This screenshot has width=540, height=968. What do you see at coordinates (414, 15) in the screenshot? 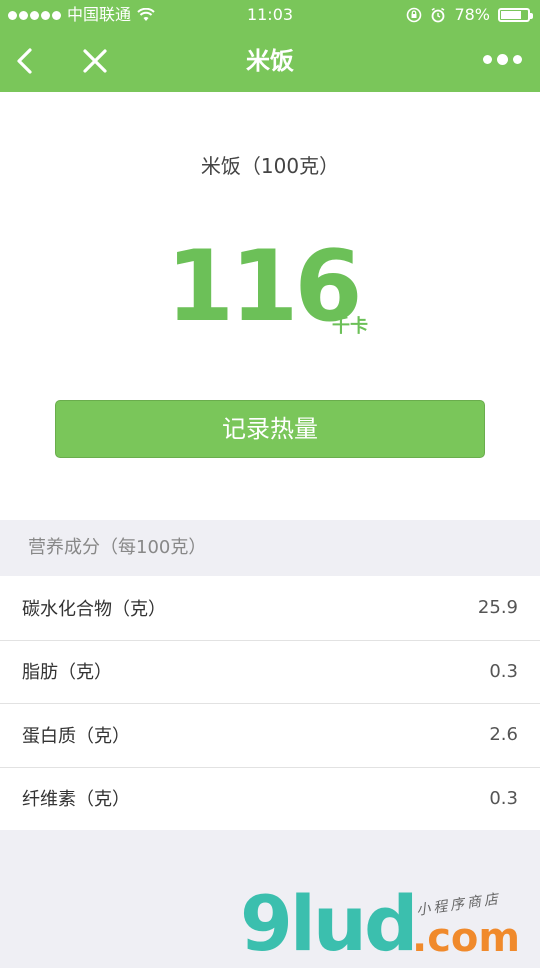
I see `rotation-lock-icon` at bounding box center [414, 15].